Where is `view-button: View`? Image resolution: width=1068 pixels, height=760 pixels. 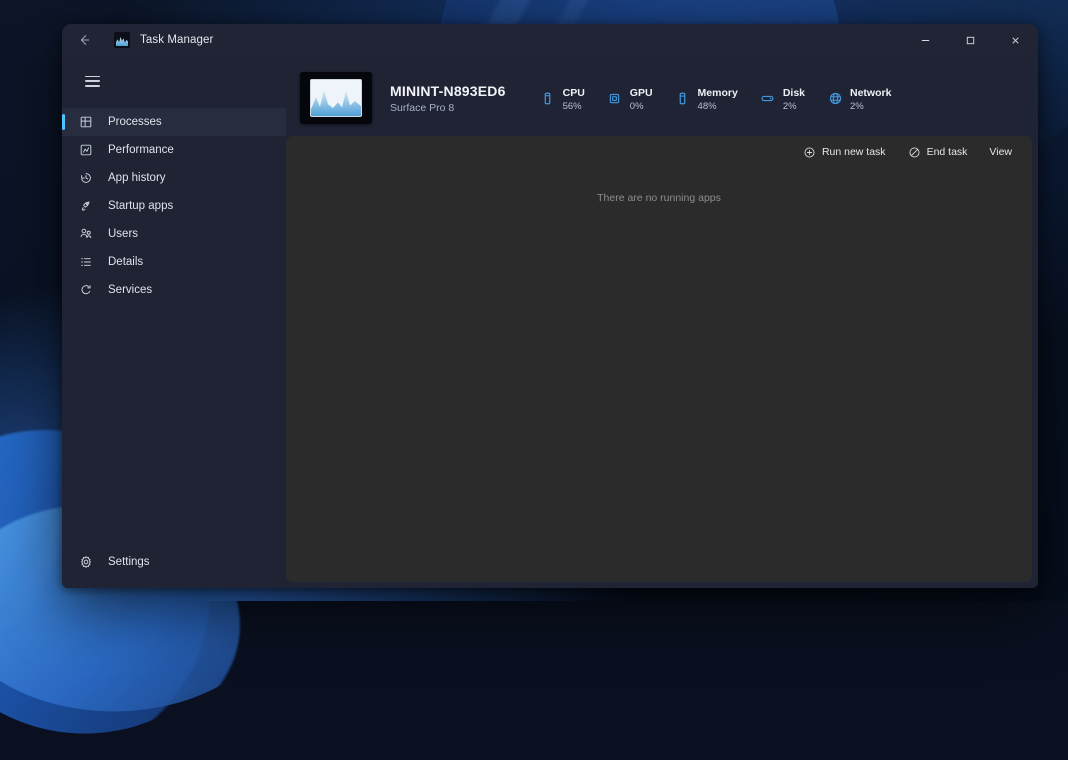
view-button: View is located at coordinates (1000, 152).